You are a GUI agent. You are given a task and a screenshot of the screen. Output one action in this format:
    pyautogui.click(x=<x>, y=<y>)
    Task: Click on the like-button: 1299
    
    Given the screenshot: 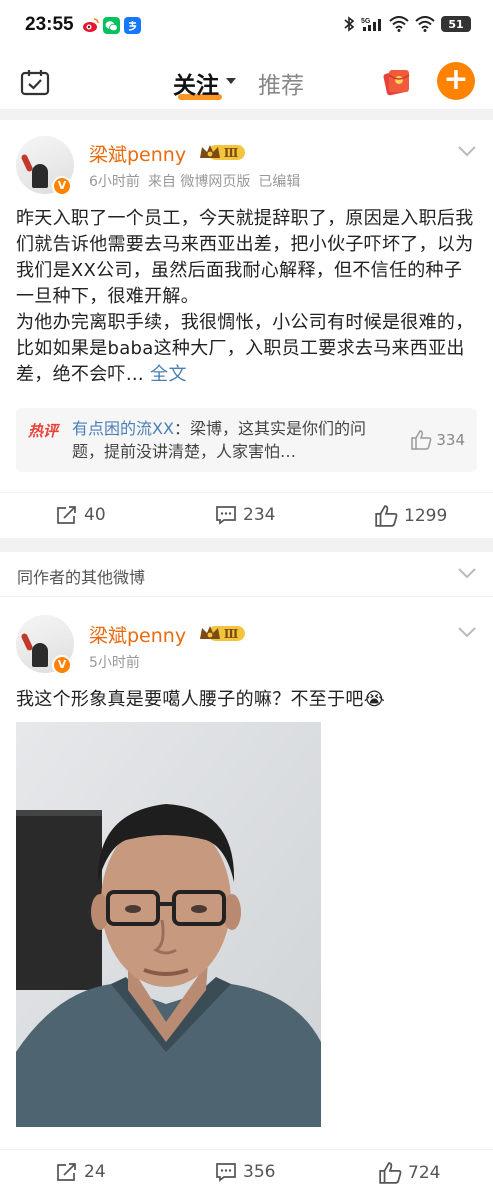 What is the action you would take?
    pyautogui.click(x=410, y=516)
    